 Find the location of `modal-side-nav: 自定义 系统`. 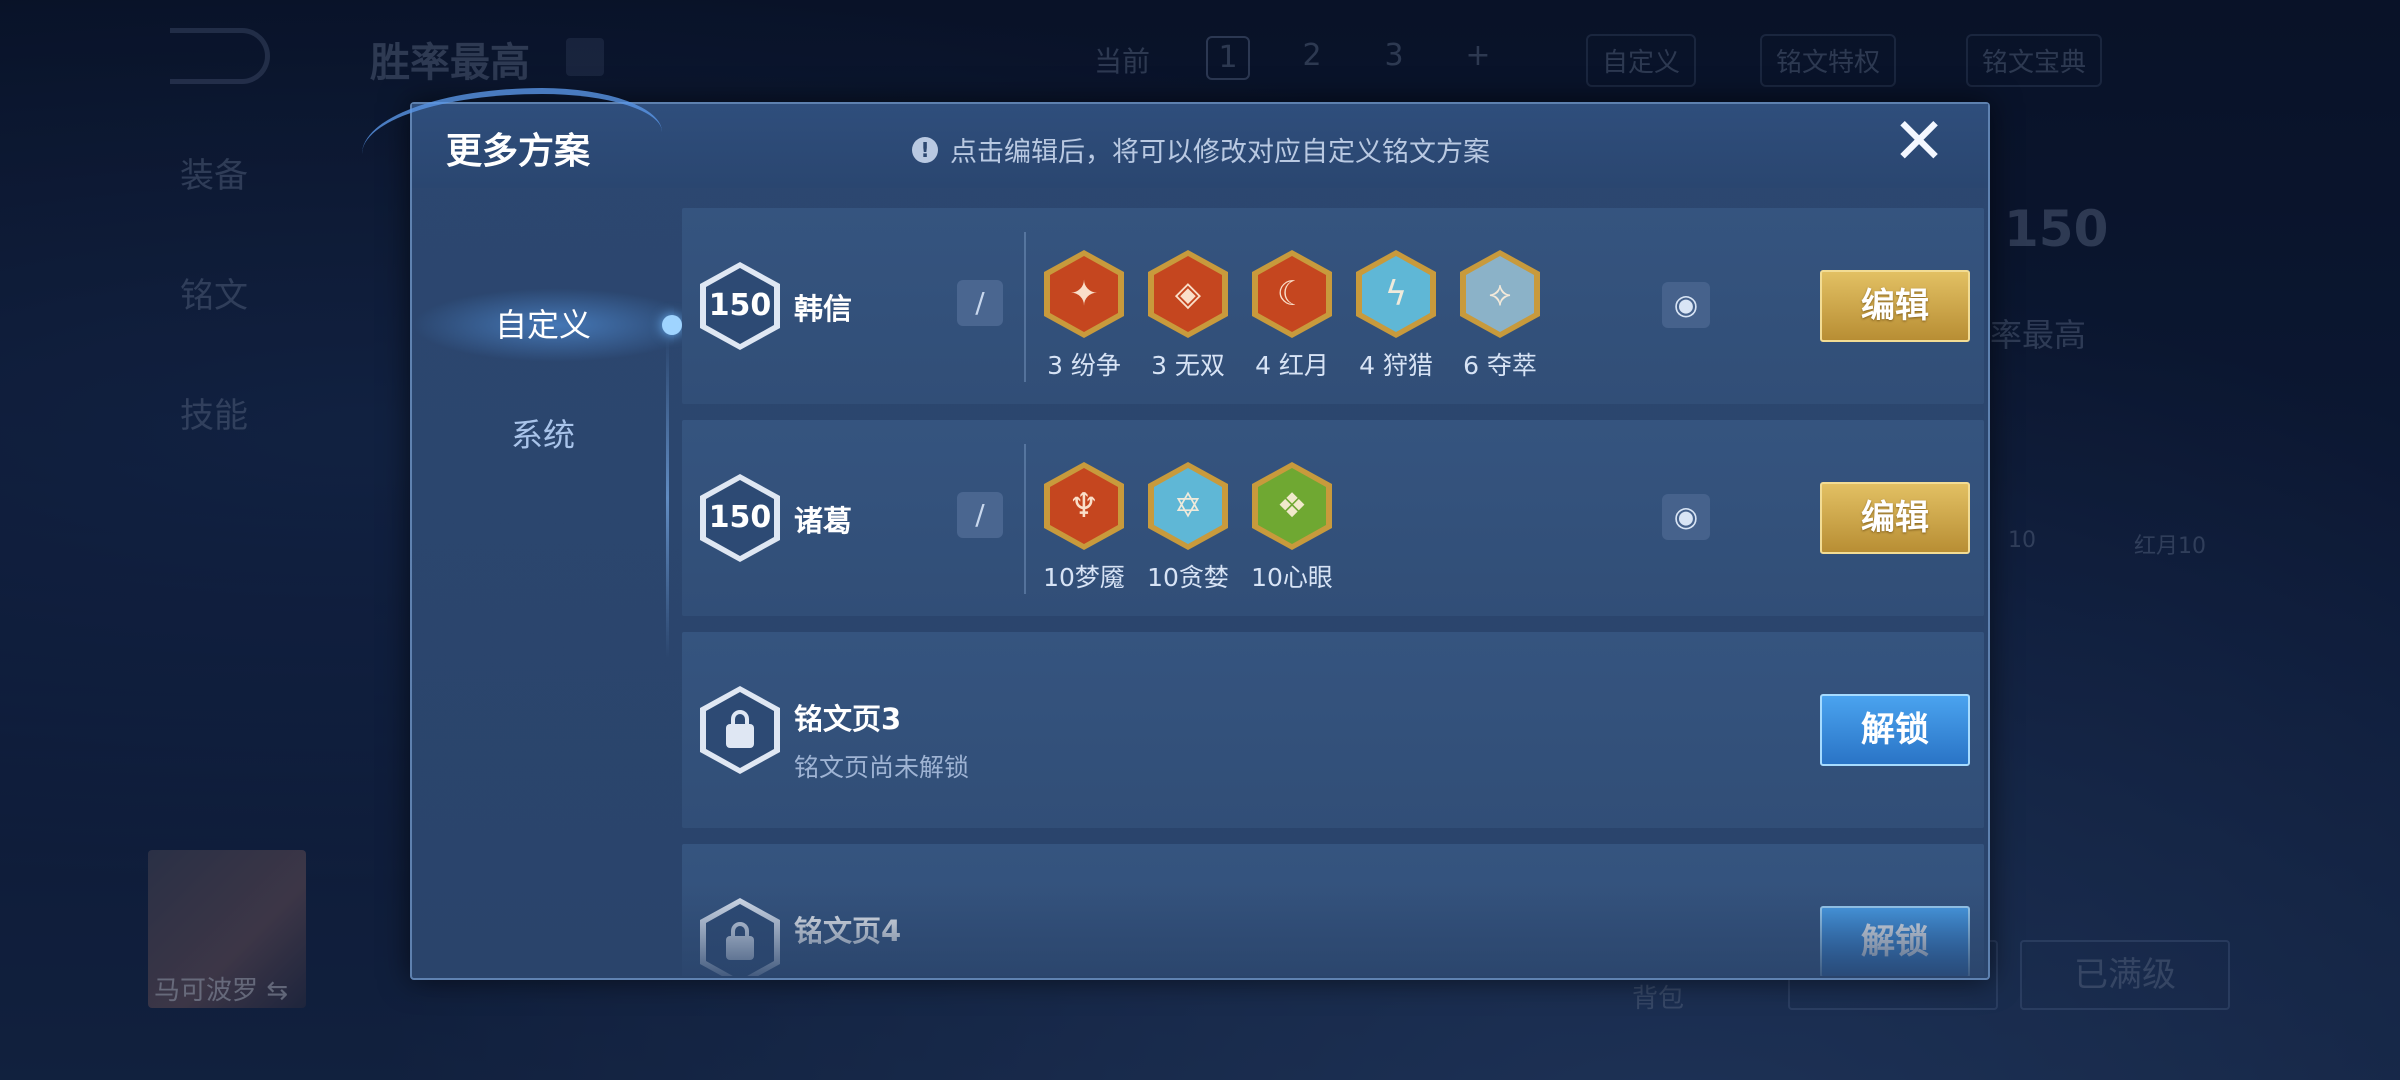

modal-side-nav: 自定义 系统 is located at coordinates (547, 583).